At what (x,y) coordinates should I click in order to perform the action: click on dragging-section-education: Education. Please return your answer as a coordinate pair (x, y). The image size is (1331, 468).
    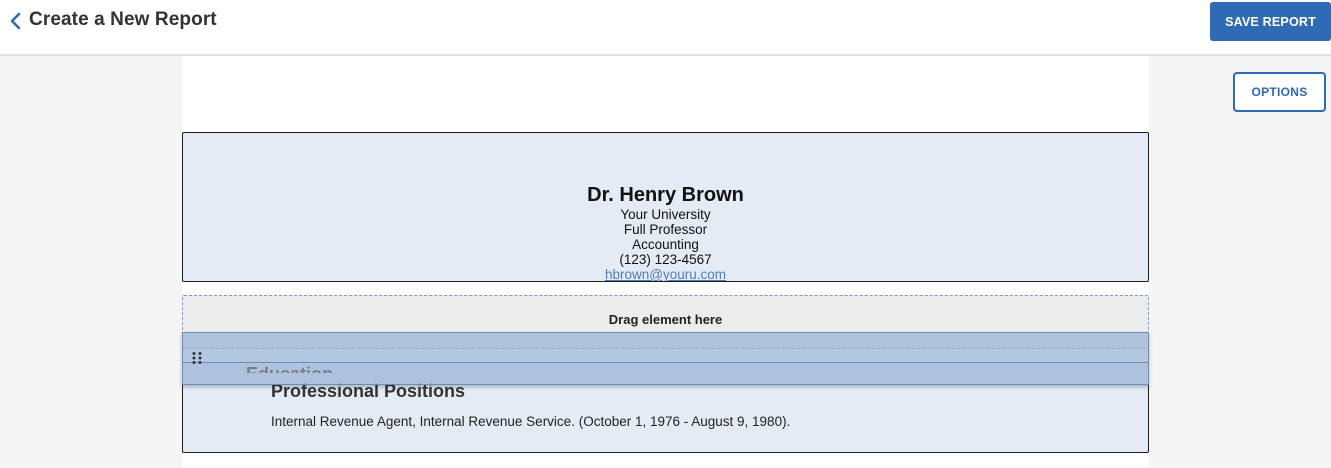
    Looking at the image, I should click on (665, 358).